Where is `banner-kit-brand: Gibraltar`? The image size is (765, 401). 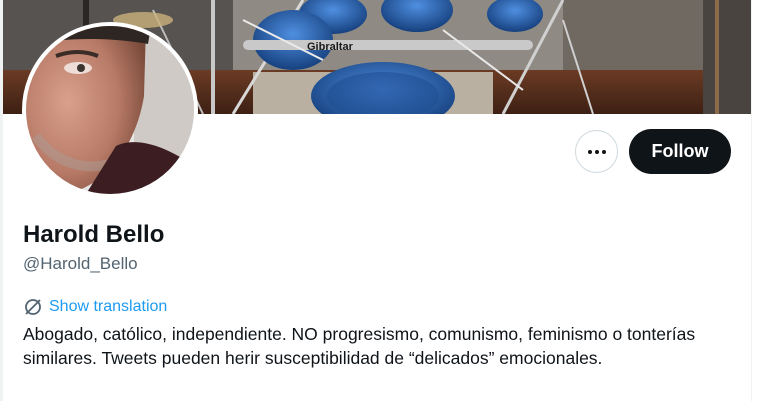 banner-kit-brand: Gibraltar is located at coordinates (330, 47).